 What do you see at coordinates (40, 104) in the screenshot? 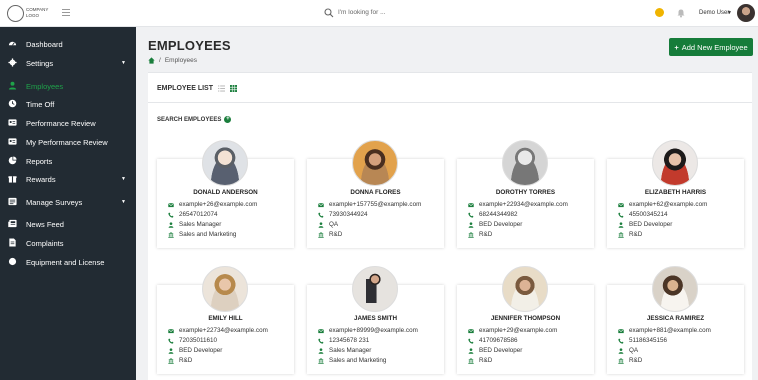
I see `sidebar-item-label: Time Off` at bounding box center [40, 104].